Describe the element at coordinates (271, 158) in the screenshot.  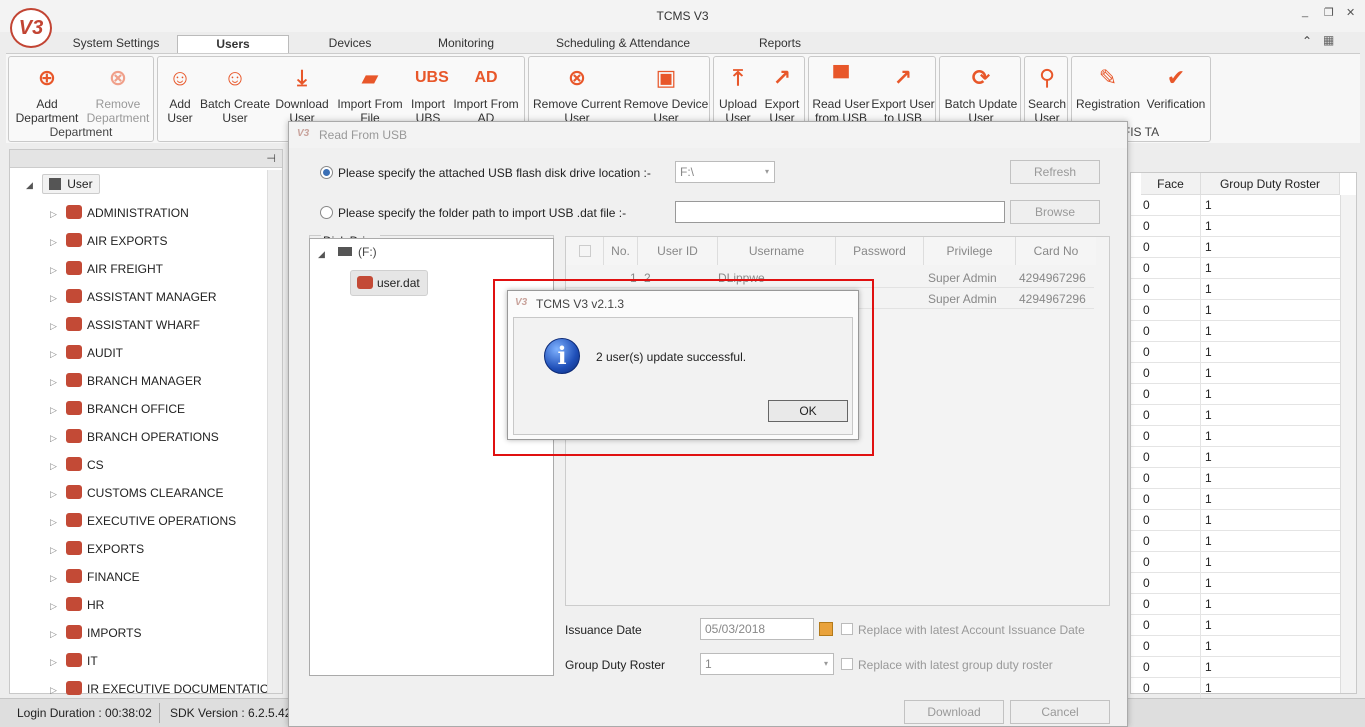
I see `pin-icon: ⊣` at that location.